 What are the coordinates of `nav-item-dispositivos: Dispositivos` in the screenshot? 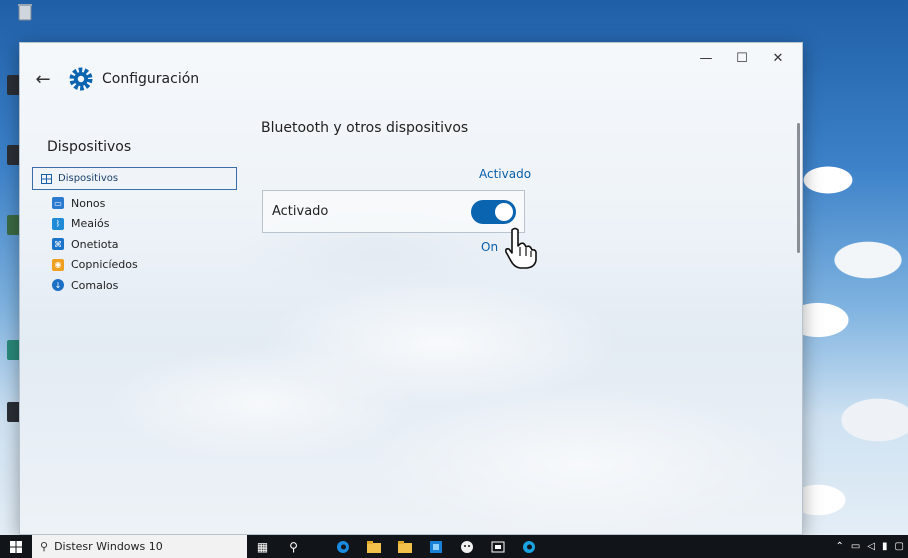 It's located at (134, 178).